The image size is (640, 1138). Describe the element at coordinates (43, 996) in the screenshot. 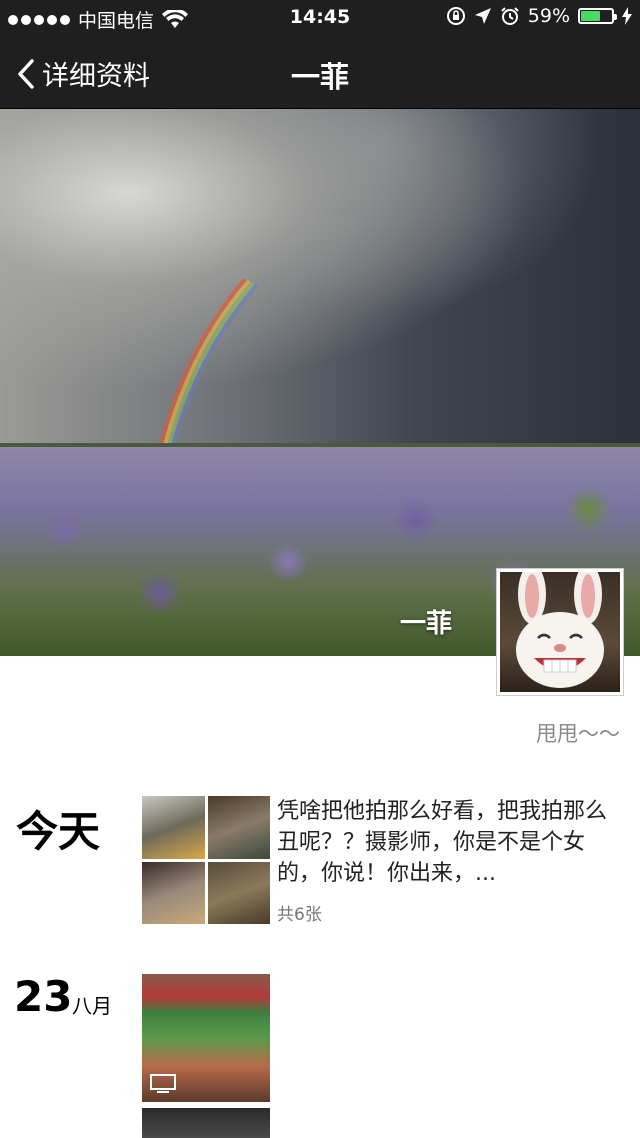

I see `post-day: 23` at that location.